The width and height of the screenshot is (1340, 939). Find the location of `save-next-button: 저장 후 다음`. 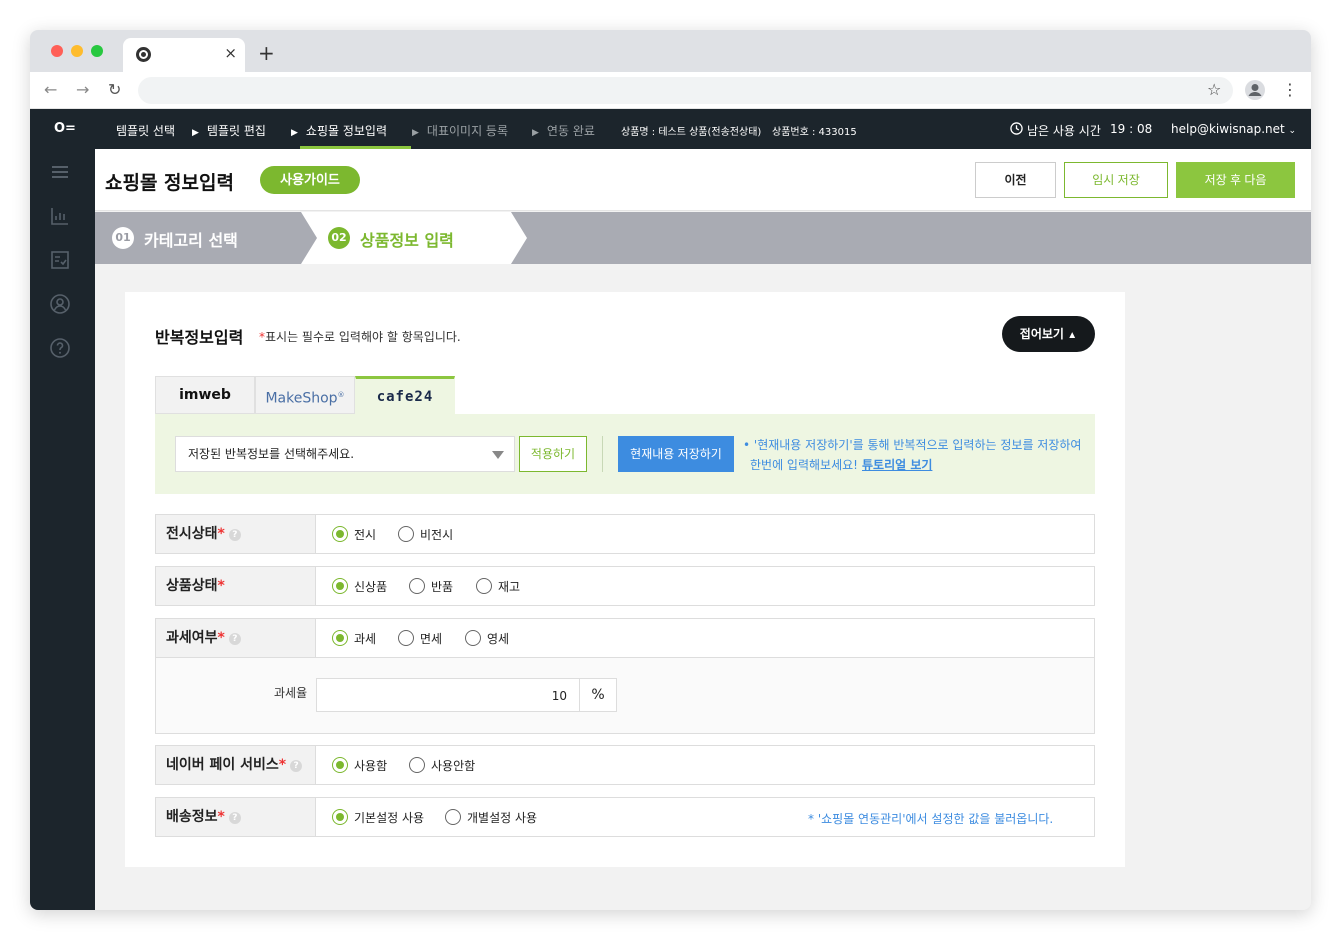

save-next-button: 저장 후 다음 is located at coordinates (1235, 180).